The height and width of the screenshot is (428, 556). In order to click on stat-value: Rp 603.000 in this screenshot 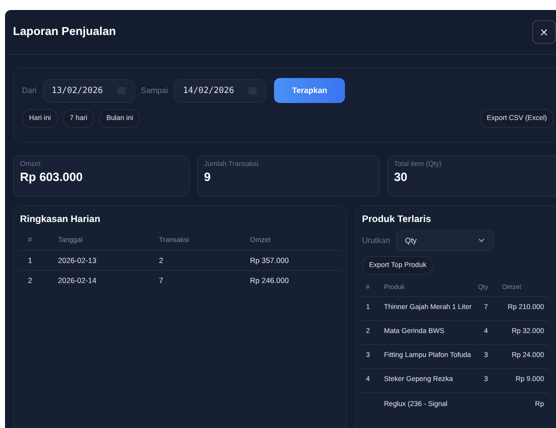, I will do `click(52, 177)`.